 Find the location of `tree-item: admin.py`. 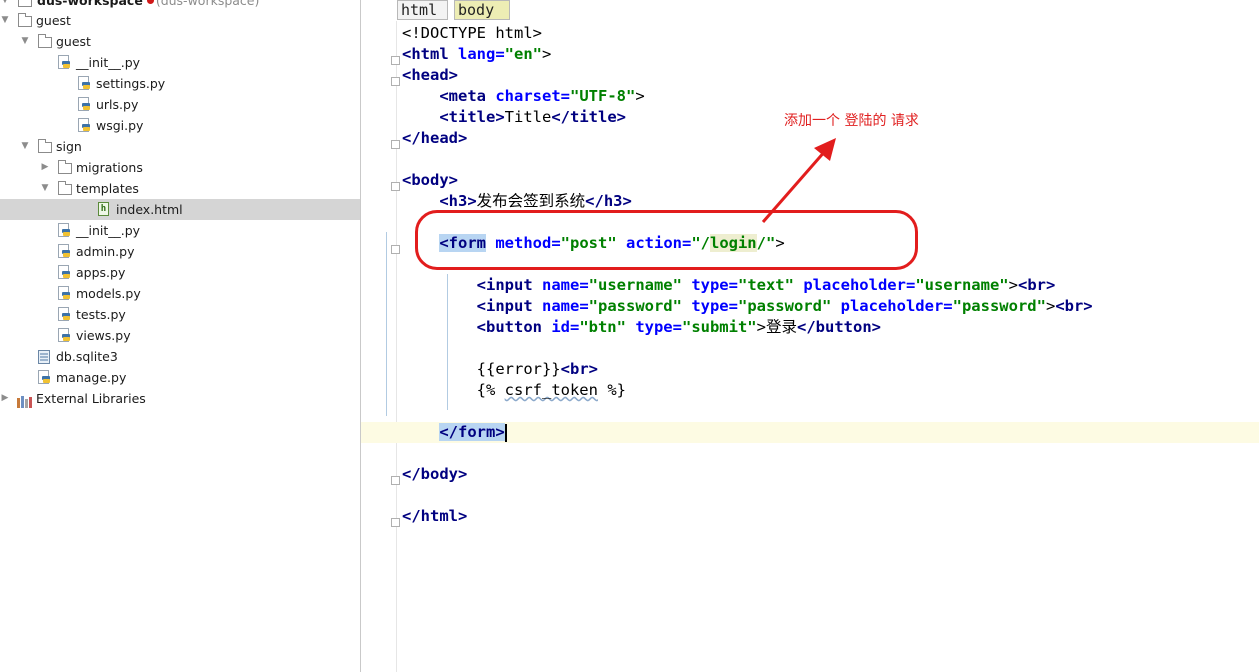

tree-item: admin.py is located at coordinates (180, 251).